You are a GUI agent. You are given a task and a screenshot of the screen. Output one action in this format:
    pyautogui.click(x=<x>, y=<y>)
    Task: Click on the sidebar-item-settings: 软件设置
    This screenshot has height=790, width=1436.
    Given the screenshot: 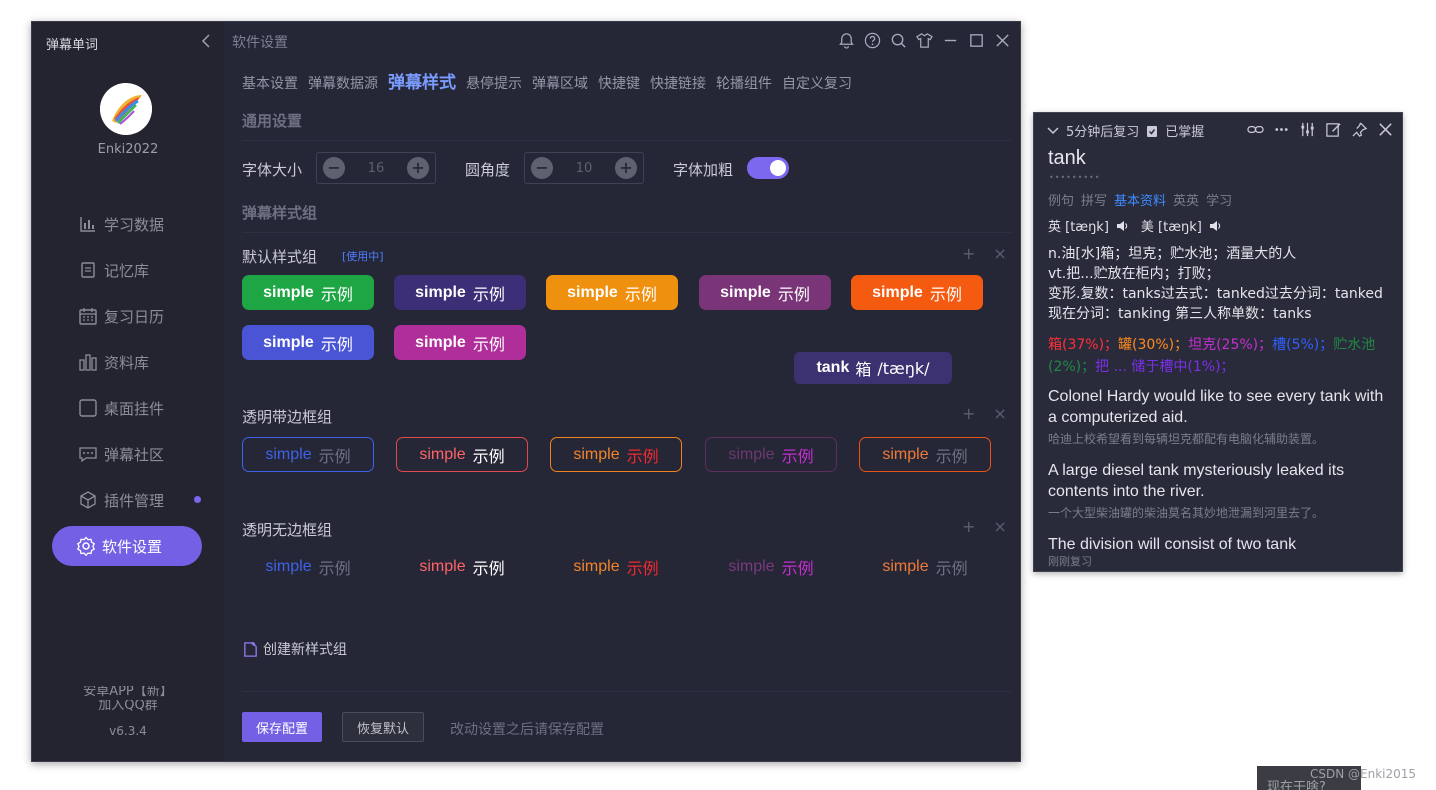 What is the action you would take?
    pyautogui.click(x=127, y=546)
    